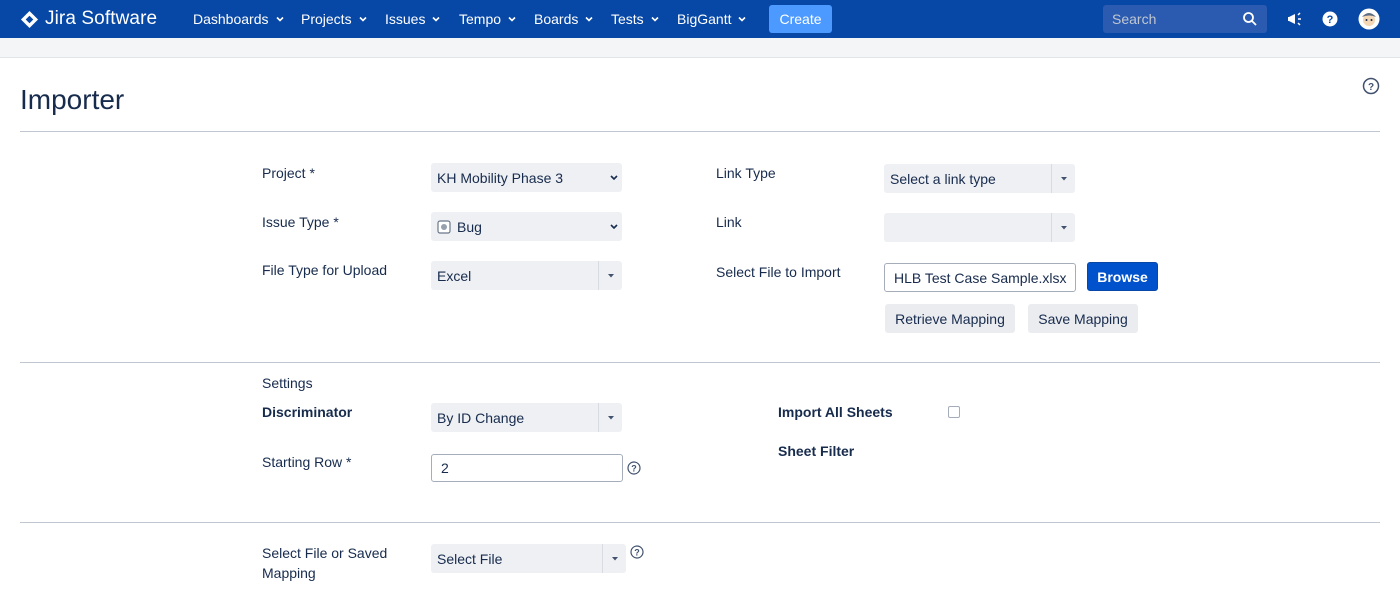 This screenshot has height=604, width=1400. What do you see at coordinates (528, 558) in the screenshot?
I see `mapping-source-select: Select File` at bounding box center [528, 558].